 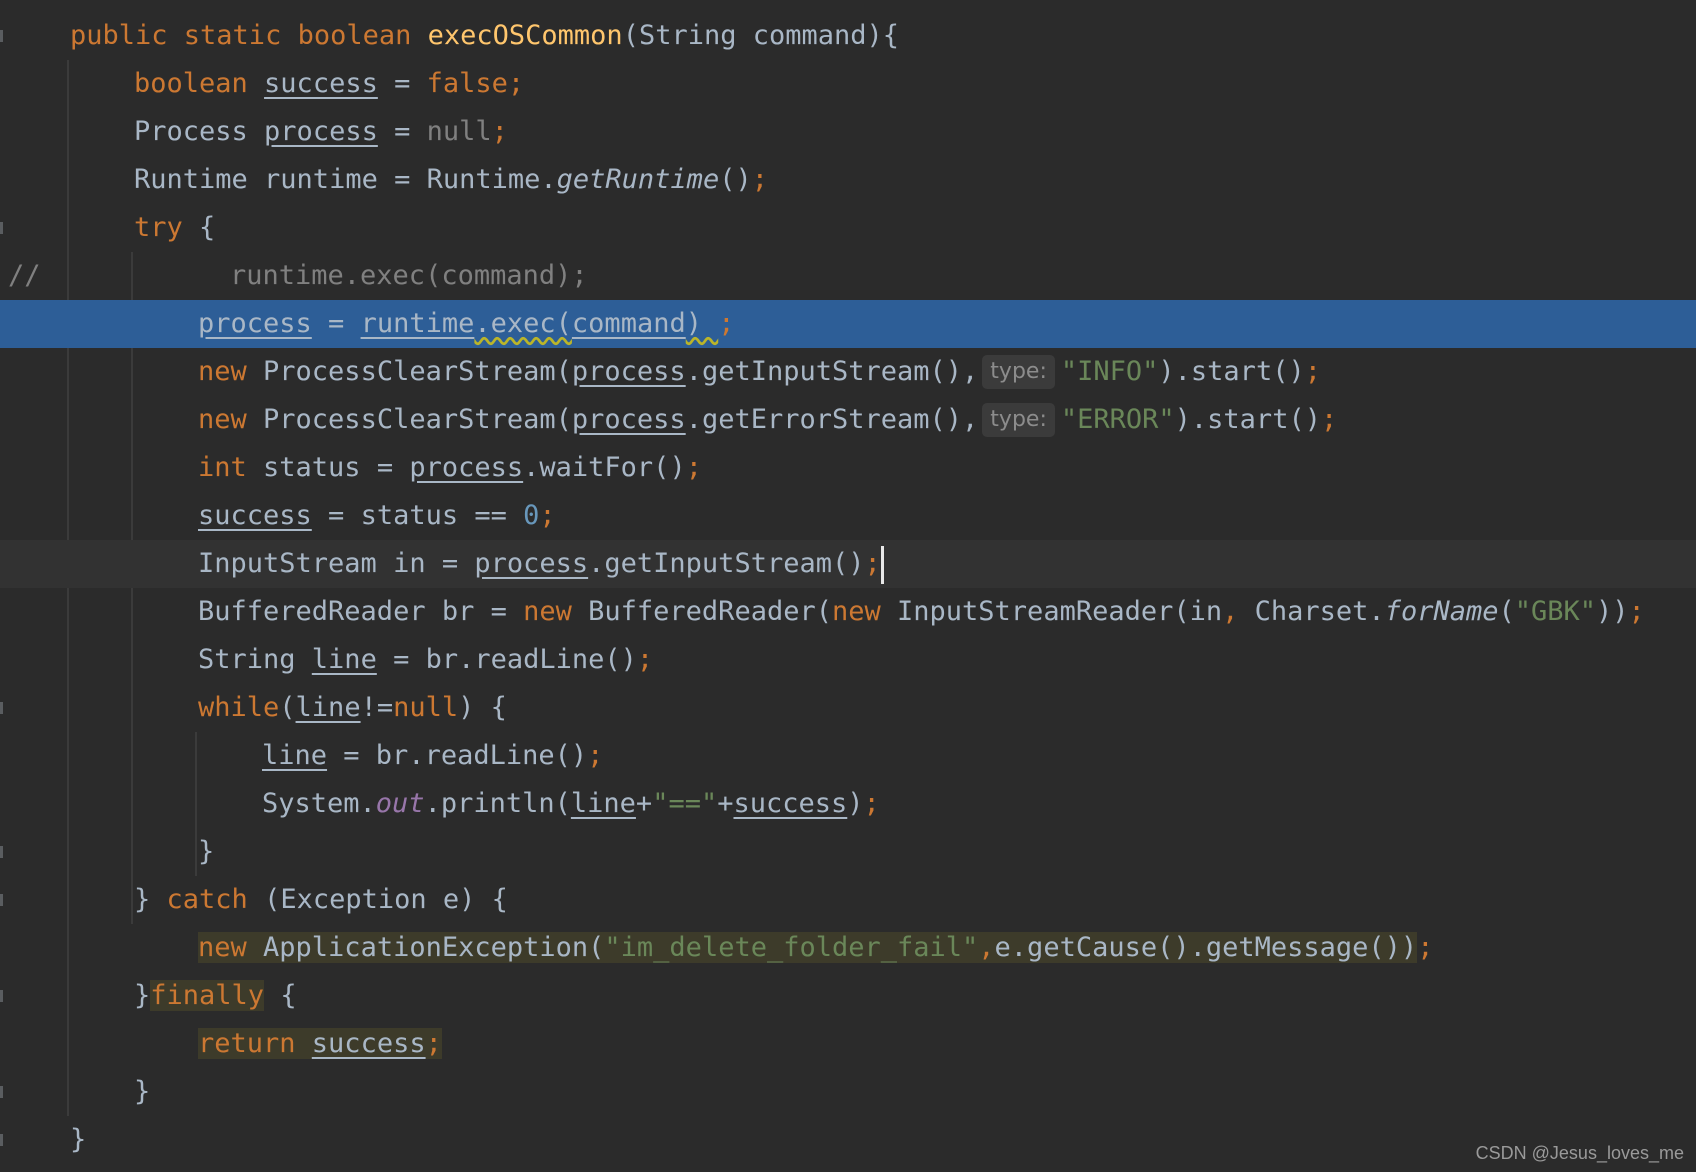 What do you see at coordinates (321, 132) in the screenshot?
I see `code-text: Process process = null;` at bounding box center [321, 132].